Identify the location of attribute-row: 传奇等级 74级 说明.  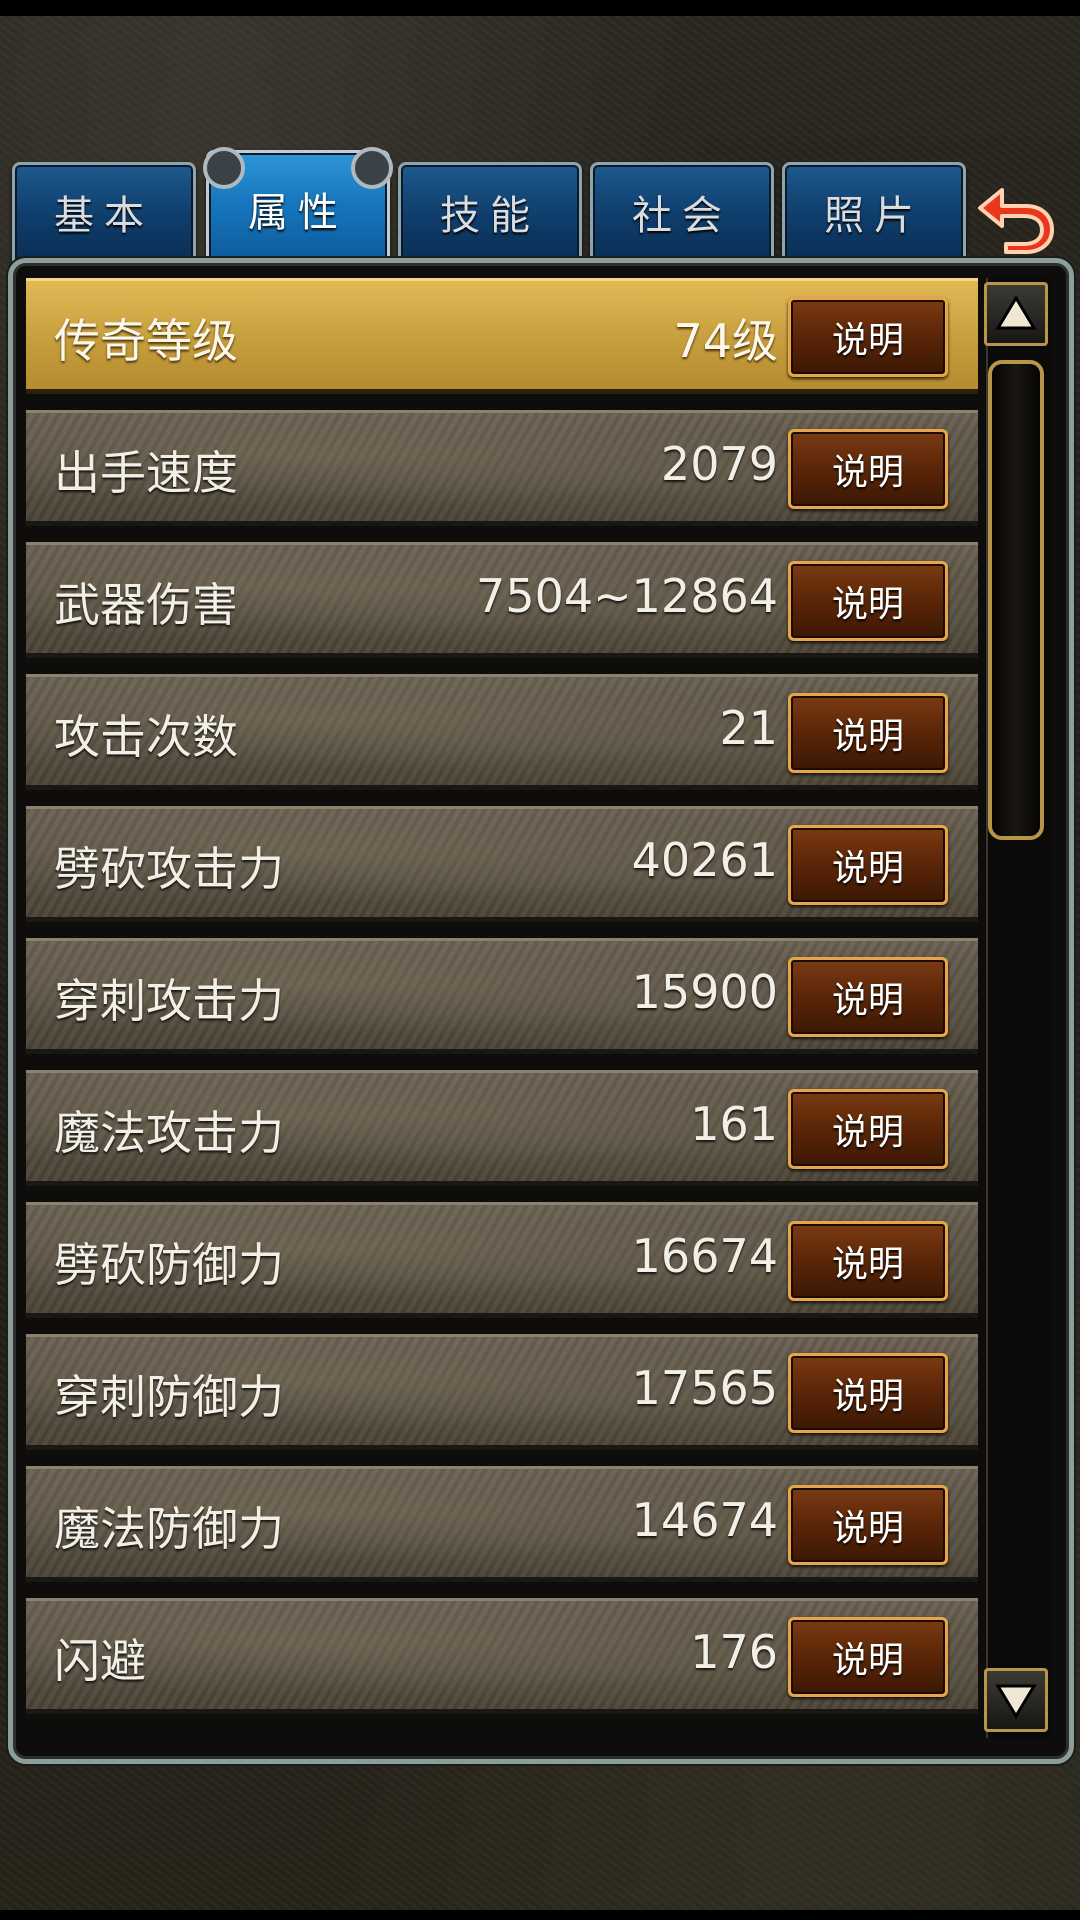
(502, 336).